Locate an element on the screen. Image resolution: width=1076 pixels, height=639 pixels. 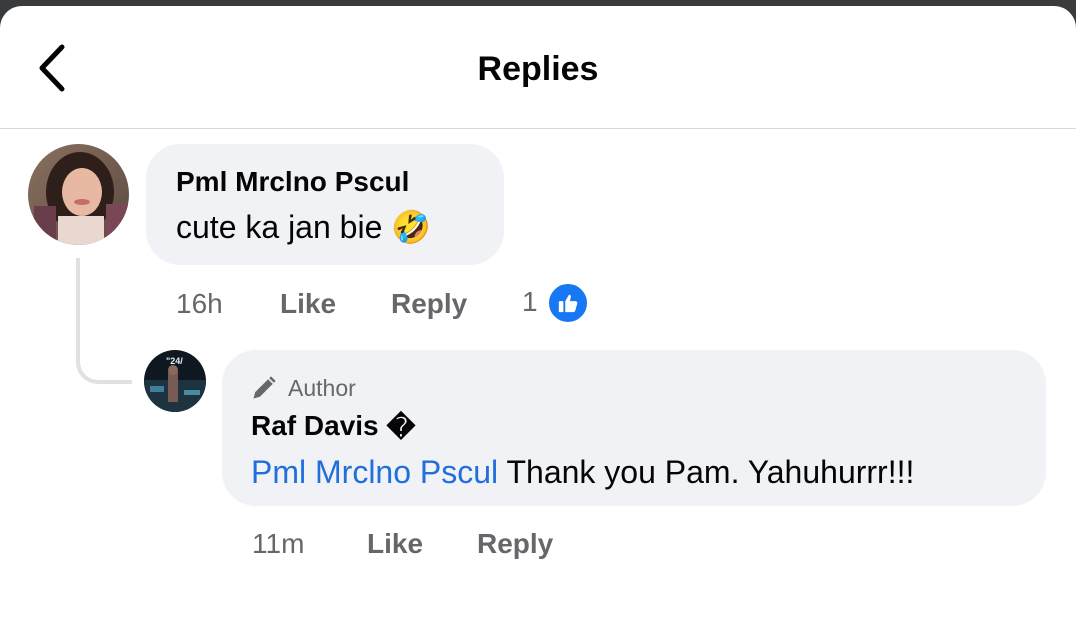
page-title: Replies is located at coordinates (538, 69).